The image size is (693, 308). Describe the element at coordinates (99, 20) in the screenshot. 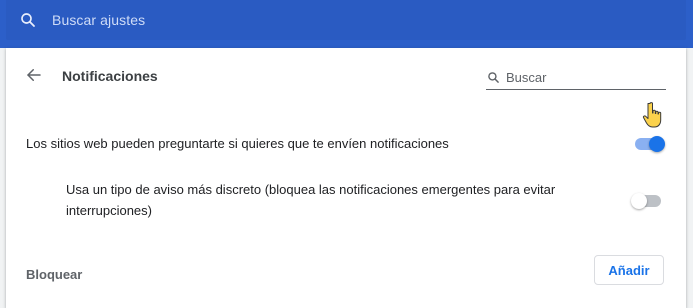

I see `settings-search-placeholder: Buscar ajustes` at that location.